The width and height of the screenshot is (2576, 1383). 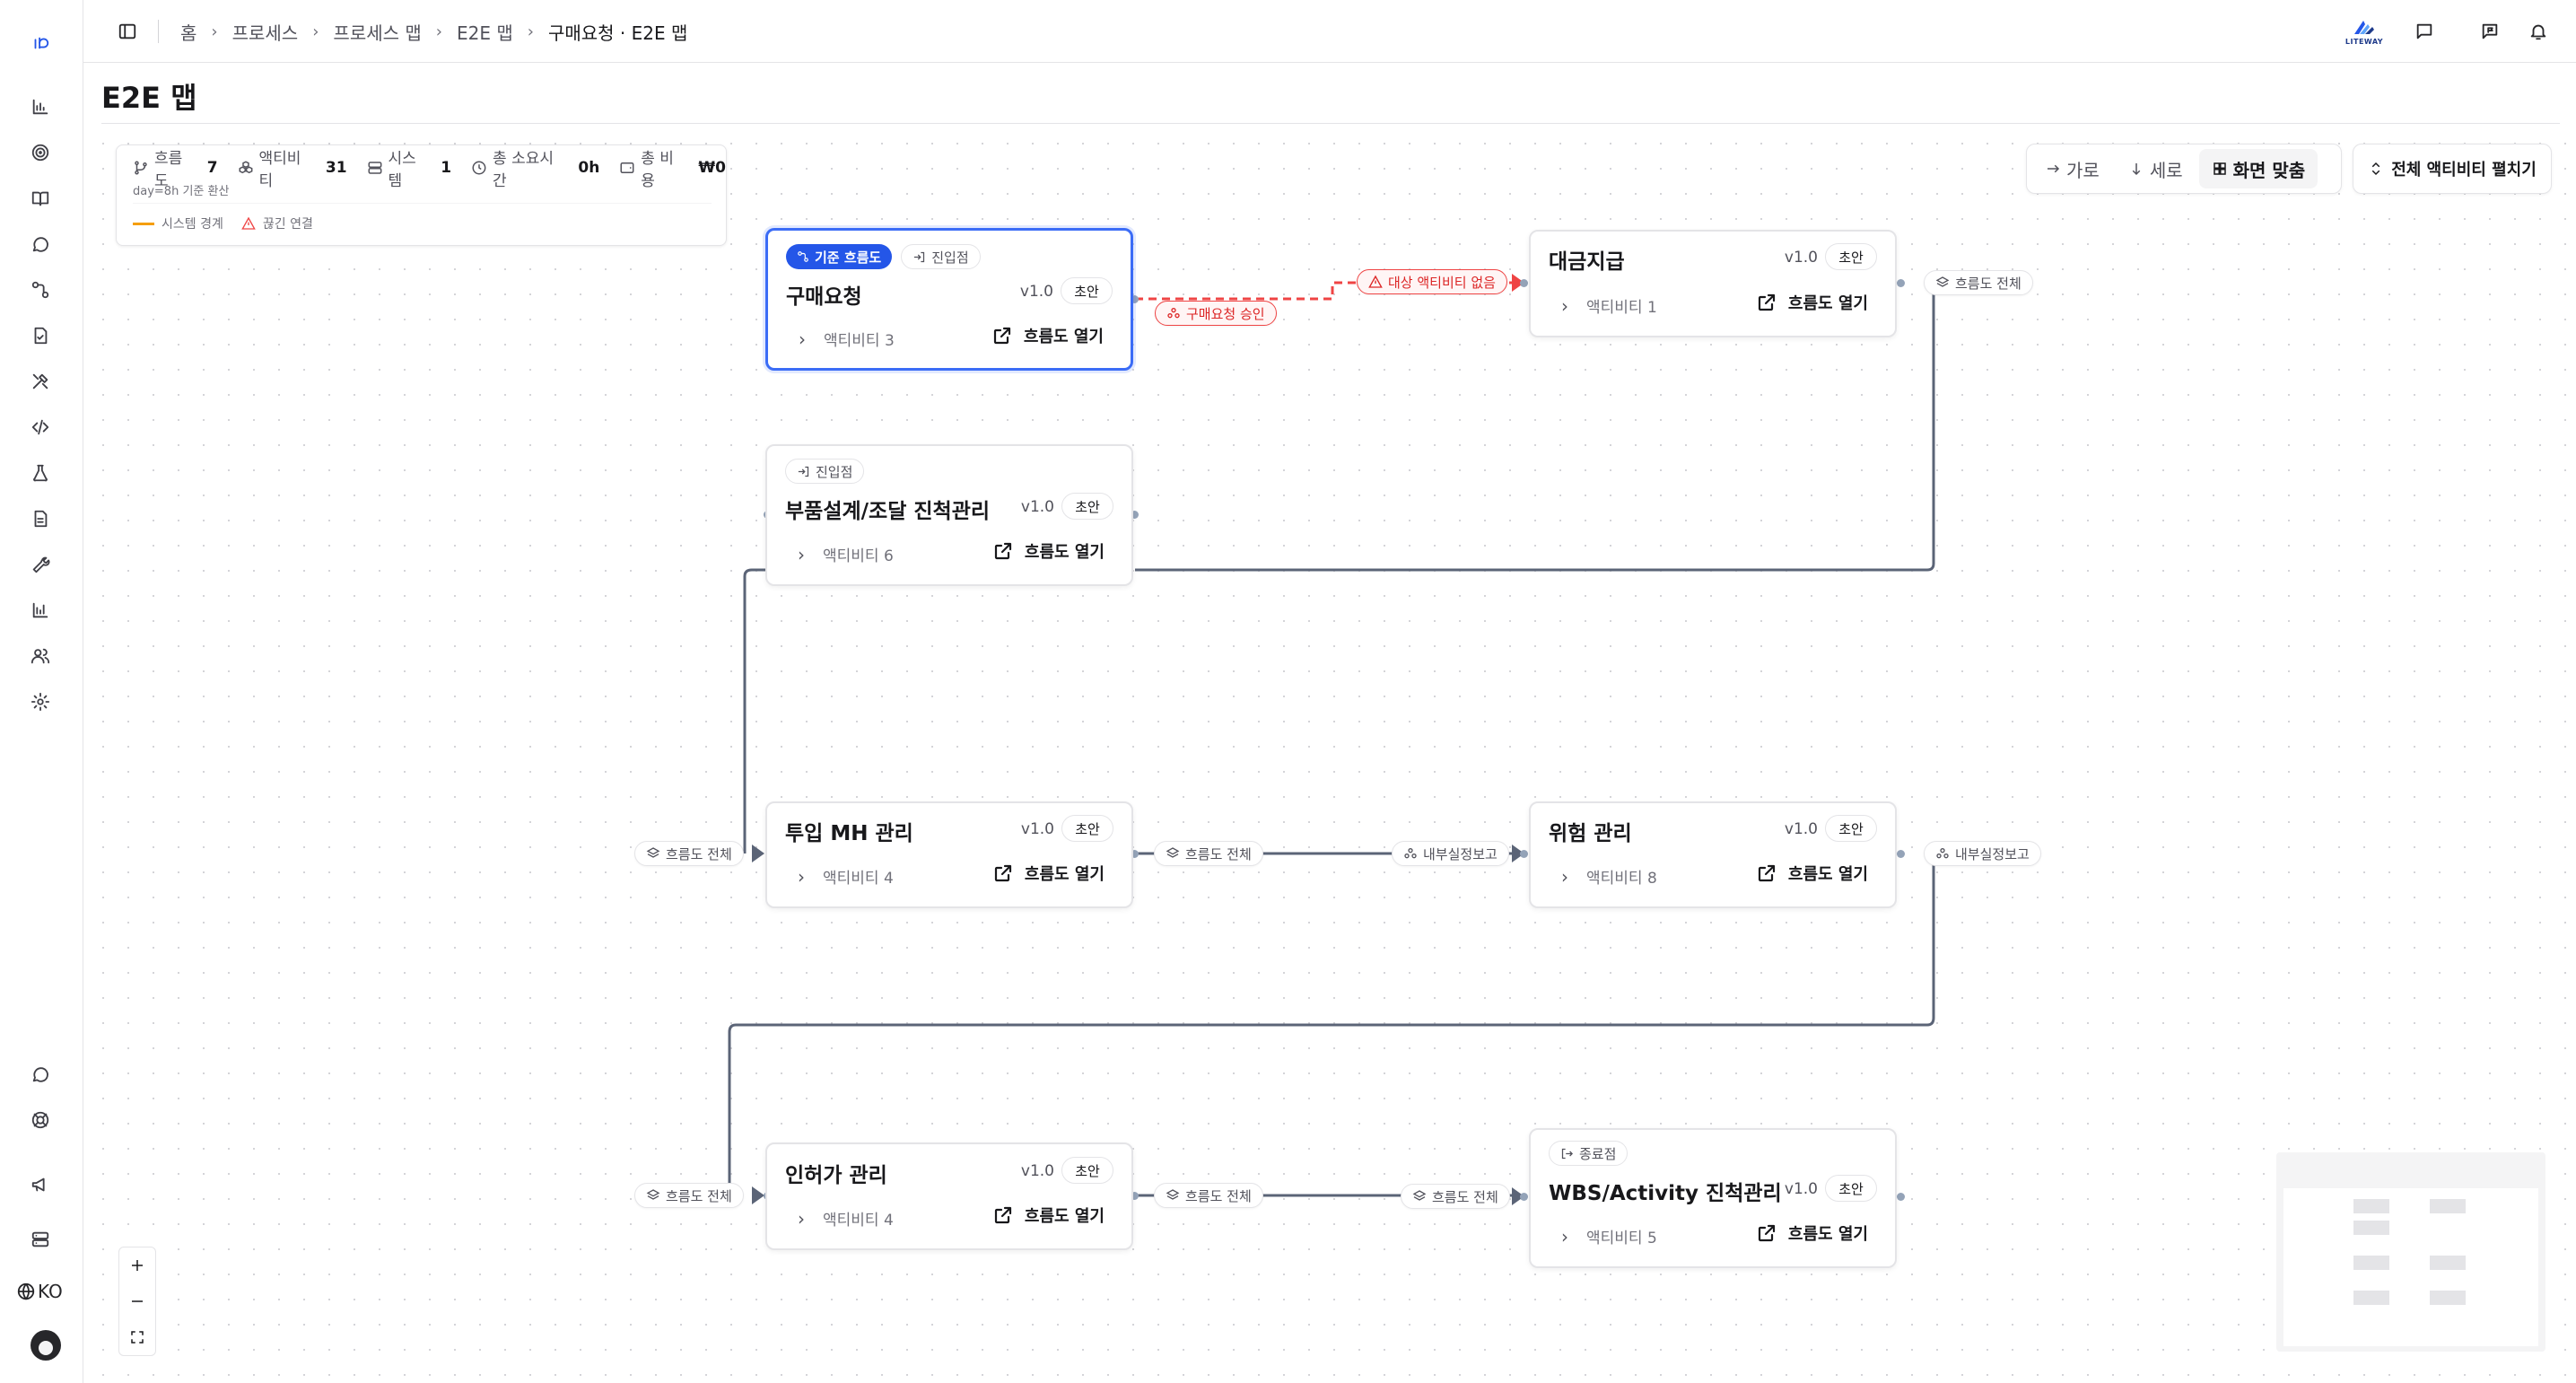 What do you see at coordinates (2072, 168) in the screenshot?
I see `layout-horizontal-button: 가로` at bounding box center [2072, 168].